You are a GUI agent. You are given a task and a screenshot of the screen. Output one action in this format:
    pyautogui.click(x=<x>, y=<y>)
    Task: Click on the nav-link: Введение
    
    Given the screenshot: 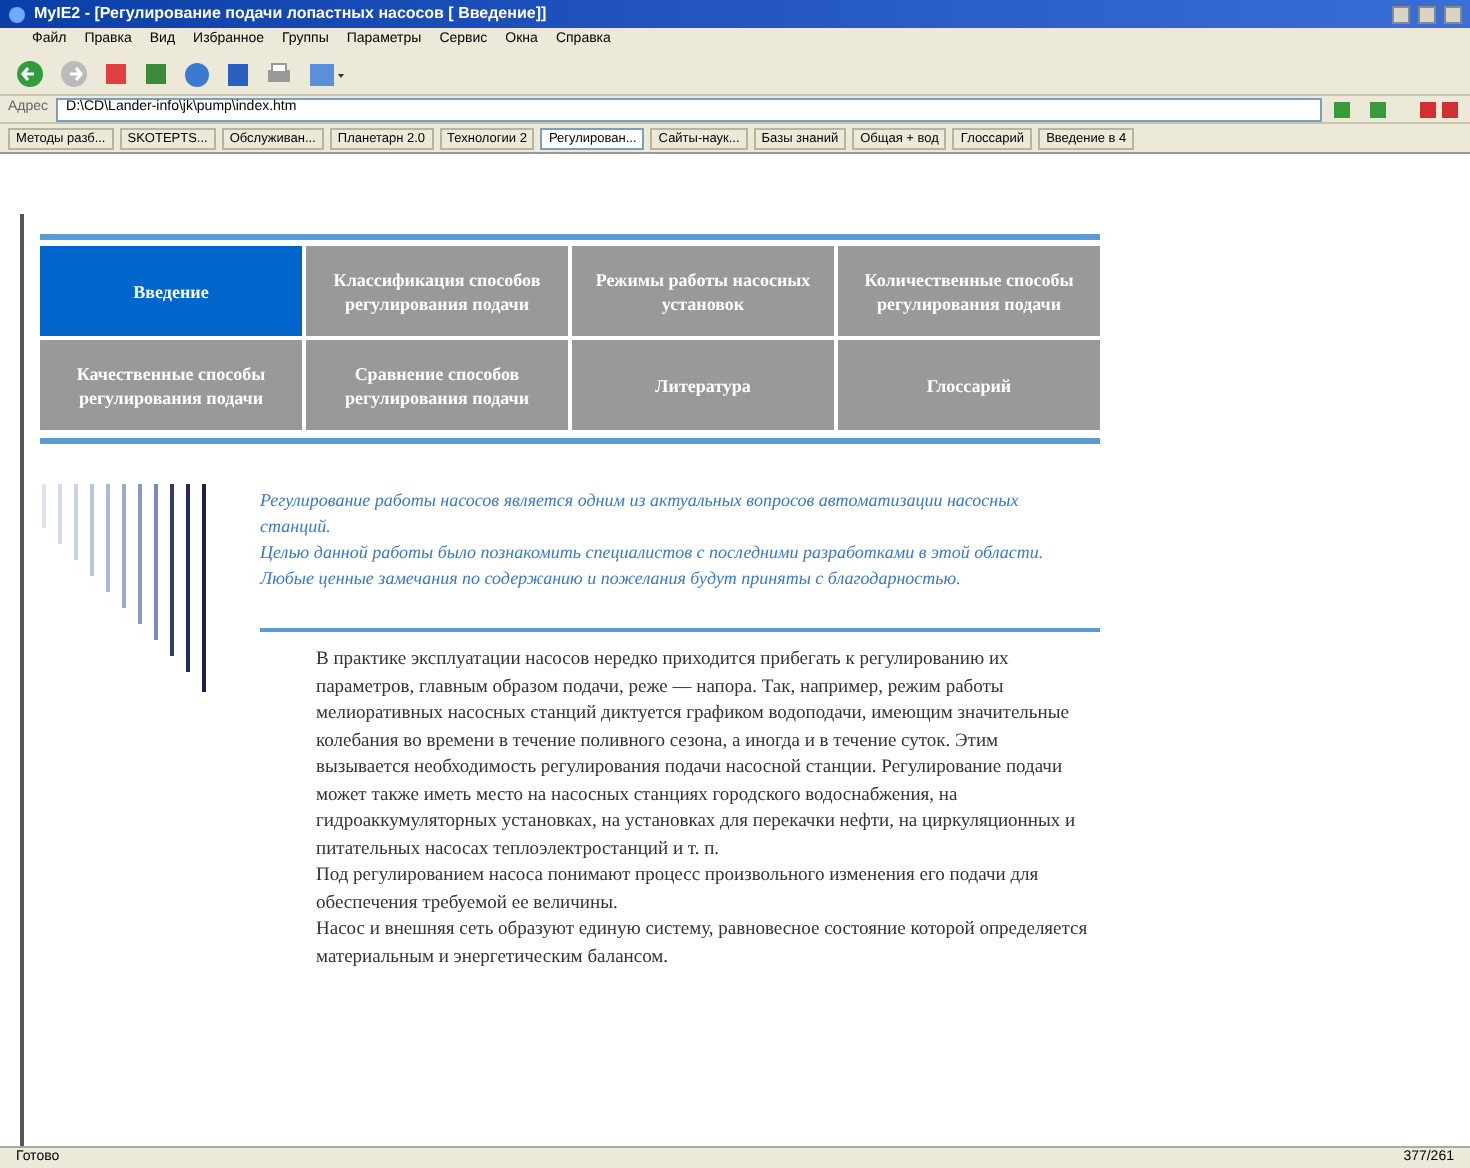 What is the action you would take?
    pyautogui.click(x=171, y=291)
    